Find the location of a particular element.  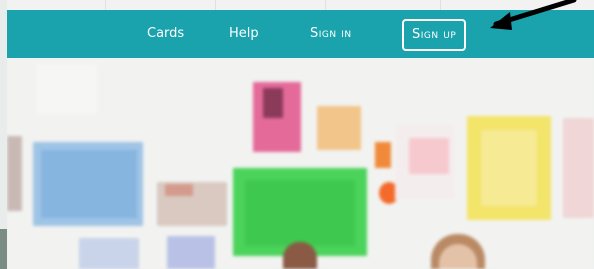

nav-link-cards: Cards is located at coordinates (165, 34).